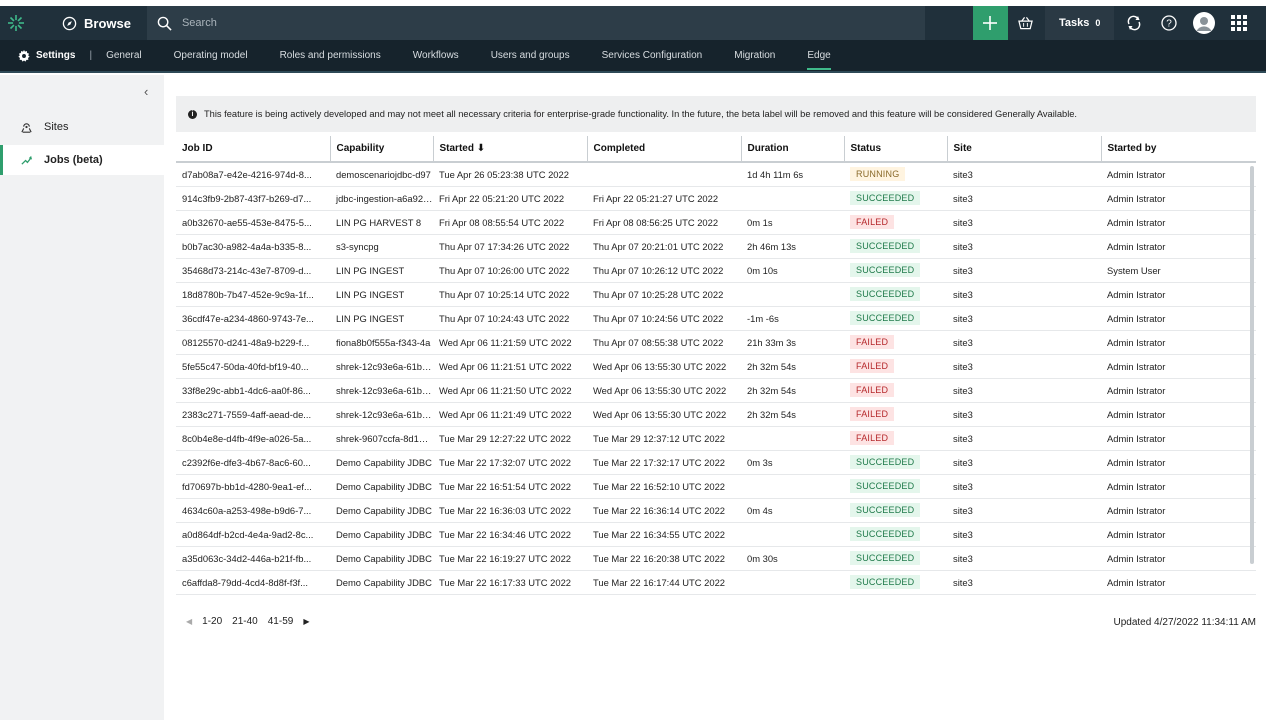  I want to click on jobs-icon, so click(27, 160).